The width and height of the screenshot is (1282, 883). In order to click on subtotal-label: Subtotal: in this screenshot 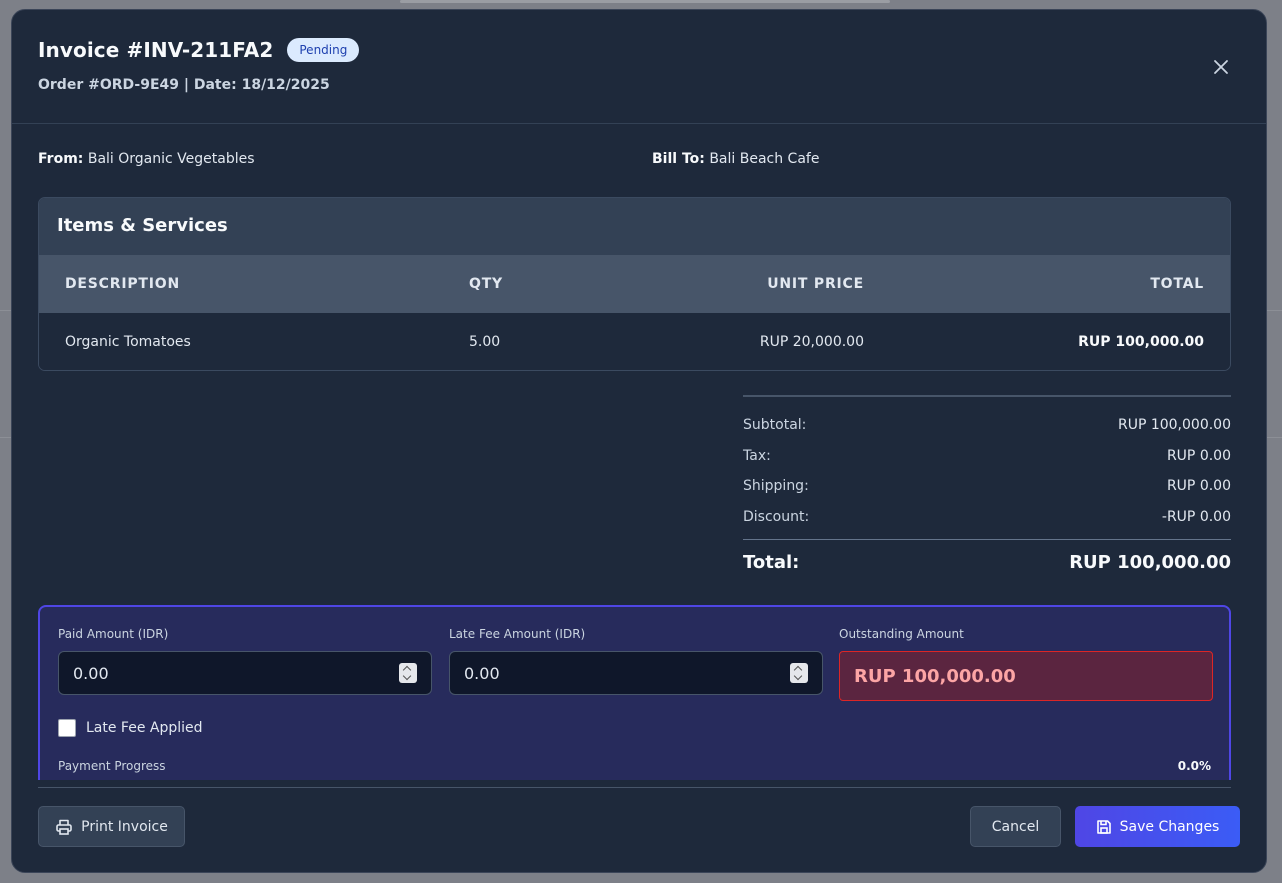, I will do `click(775, 425)`.